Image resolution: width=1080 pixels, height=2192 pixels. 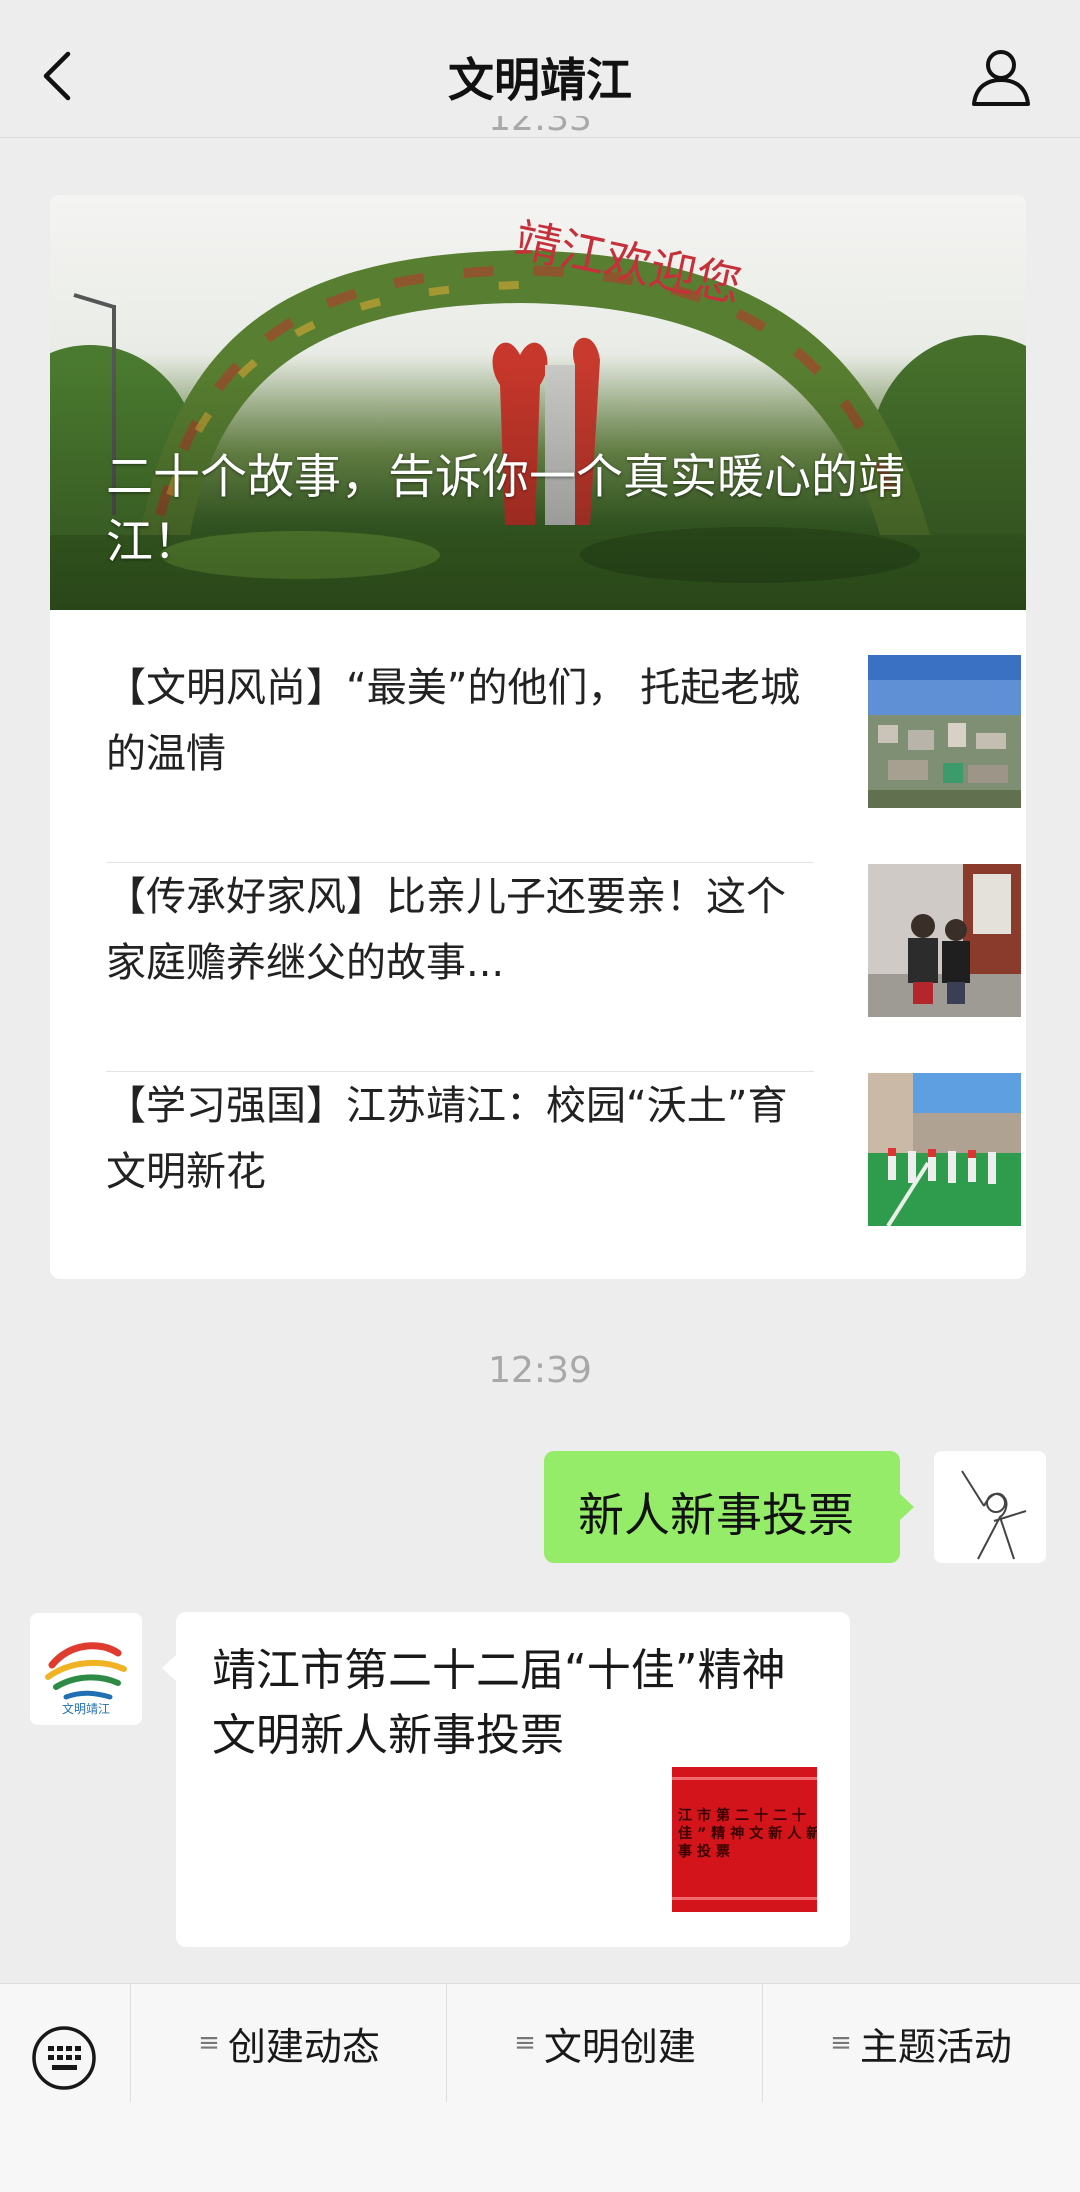 I want to click on outgoing-message-bubble: 新人新事投票, so click(x=729, y=1507).